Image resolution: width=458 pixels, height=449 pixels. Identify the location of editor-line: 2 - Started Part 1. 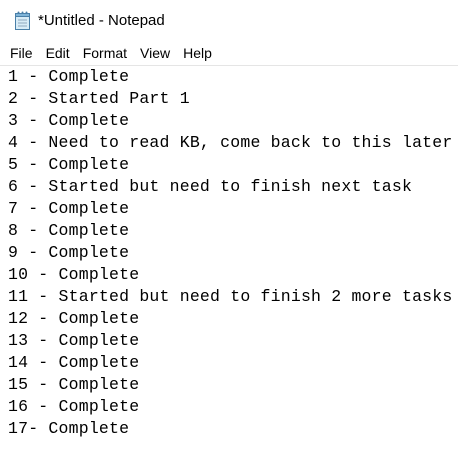
(99, 98).